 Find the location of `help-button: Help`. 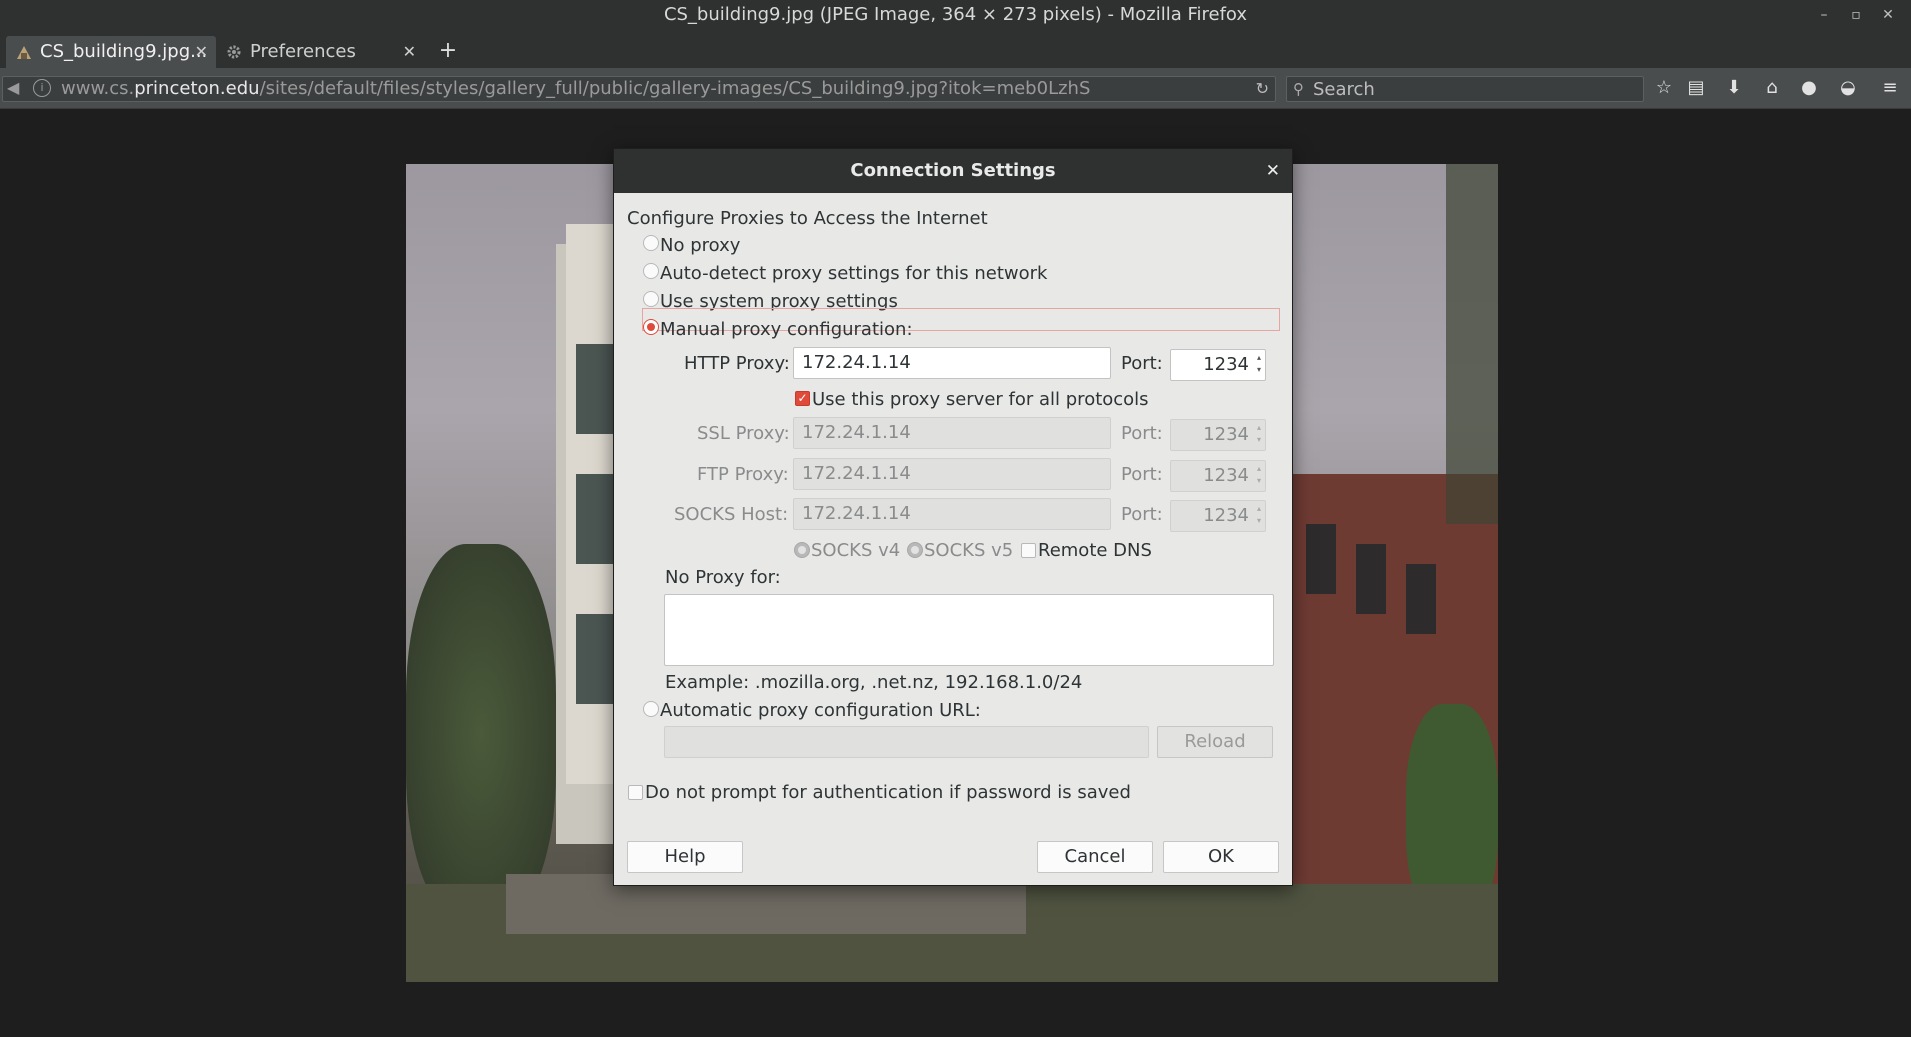

help-button: Help is located at coordinates (685, 857).